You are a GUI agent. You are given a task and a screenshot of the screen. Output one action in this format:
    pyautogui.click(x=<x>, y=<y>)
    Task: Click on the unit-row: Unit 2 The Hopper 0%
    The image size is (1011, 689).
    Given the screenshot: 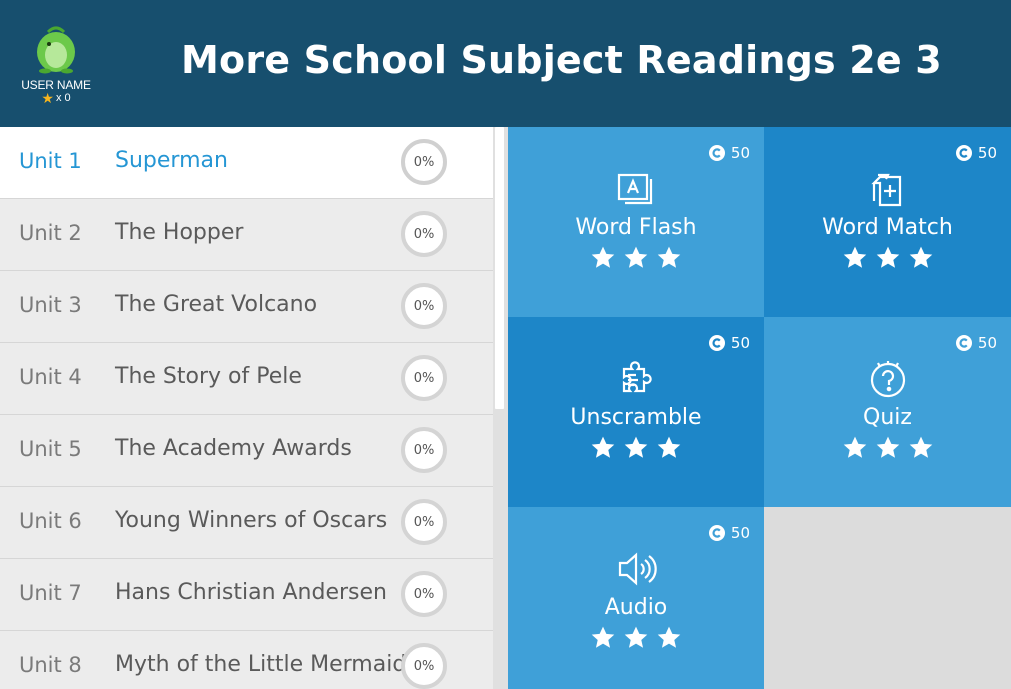 What is the action you would take?
    pyautogui.click(x=246, y=235)
    